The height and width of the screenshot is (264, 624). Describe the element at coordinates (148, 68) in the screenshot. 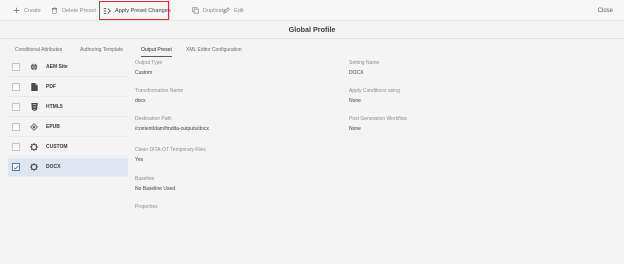

I see `field-output-type: Output Type Custom` at that location.